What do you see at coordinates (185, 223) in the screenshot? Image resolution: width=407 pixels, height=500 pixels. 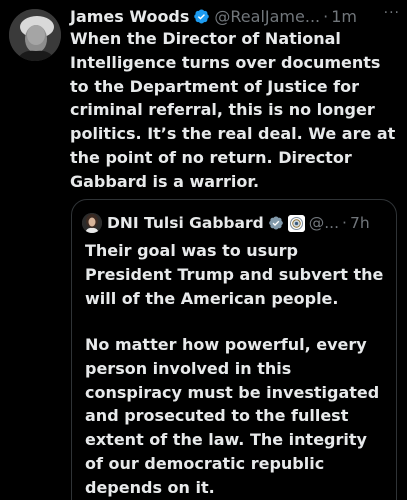 I see `quoted-author-name: DNI Tulsi Gabbard` at bounding box center [185, 223].